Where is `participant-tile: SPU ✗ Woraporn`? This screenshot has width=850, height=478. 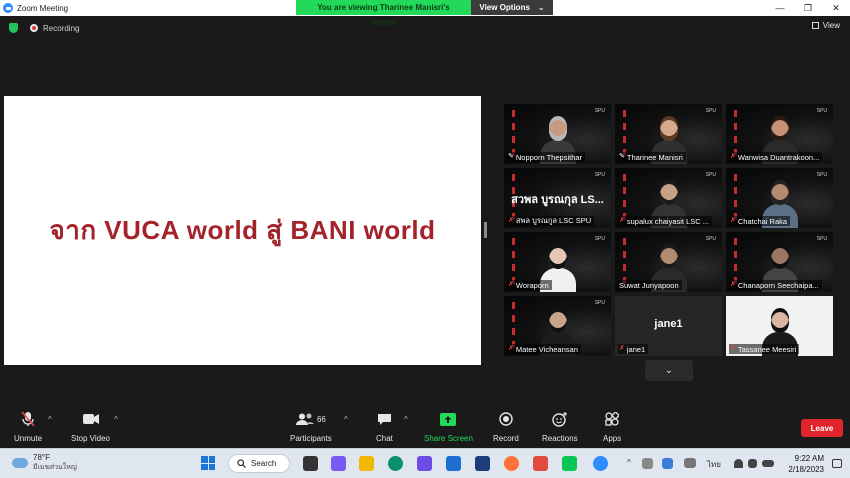
participant-tile: SPU ✗ Woraporn is located at coordinates (557, 262).